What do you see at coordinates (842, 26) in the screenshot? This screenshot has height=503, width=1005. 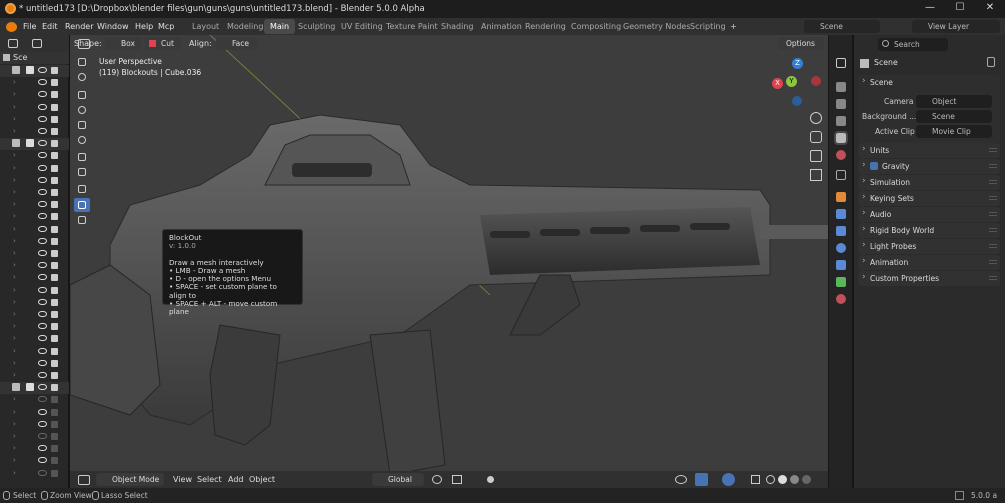 I see `scene-selector: Scene` at bounding box center [842, 26].